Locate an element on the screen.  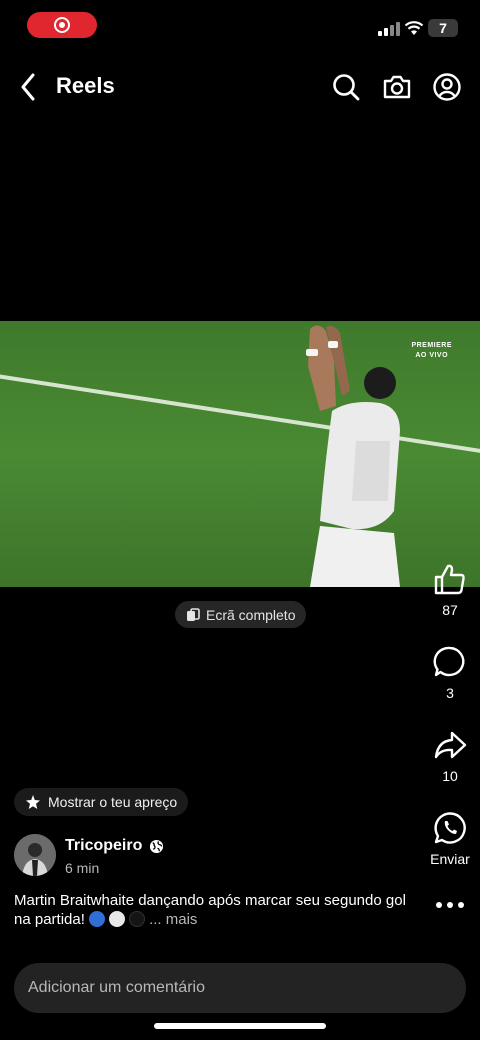
white-circle-emoji-icon is located at coordinates (117, 919).